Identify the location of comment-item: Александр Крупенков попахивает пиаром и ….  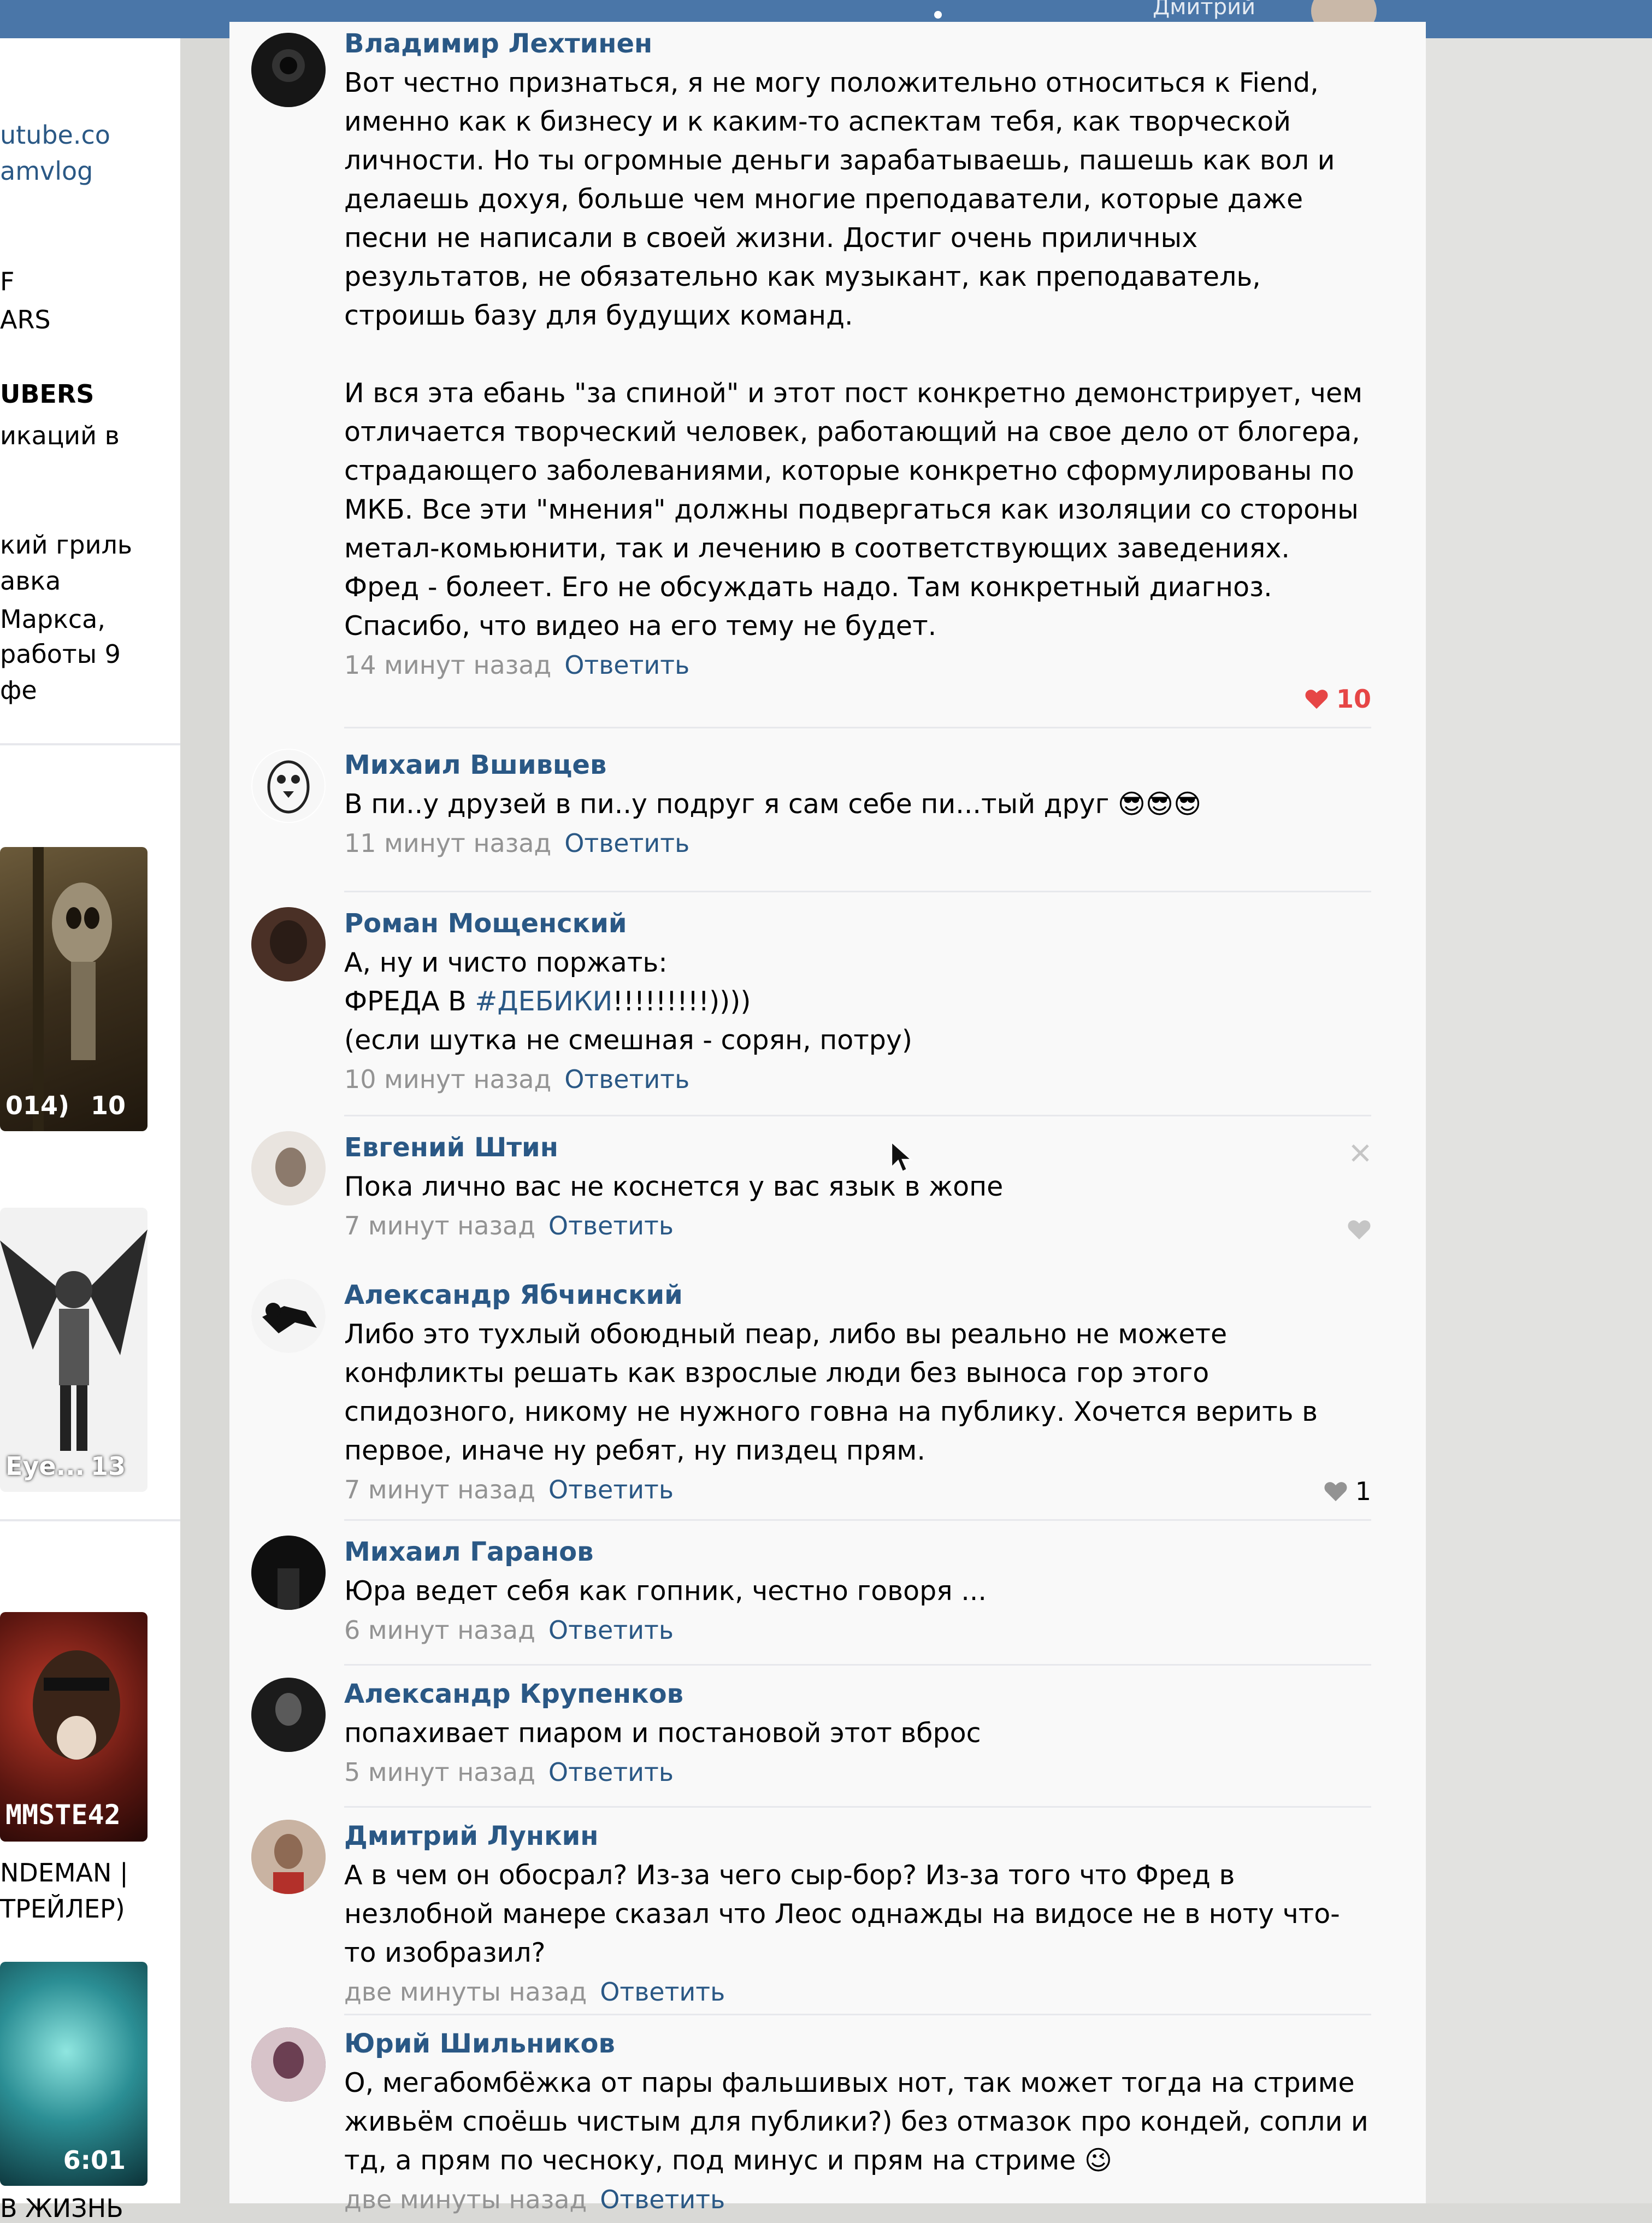
(827, 1738).